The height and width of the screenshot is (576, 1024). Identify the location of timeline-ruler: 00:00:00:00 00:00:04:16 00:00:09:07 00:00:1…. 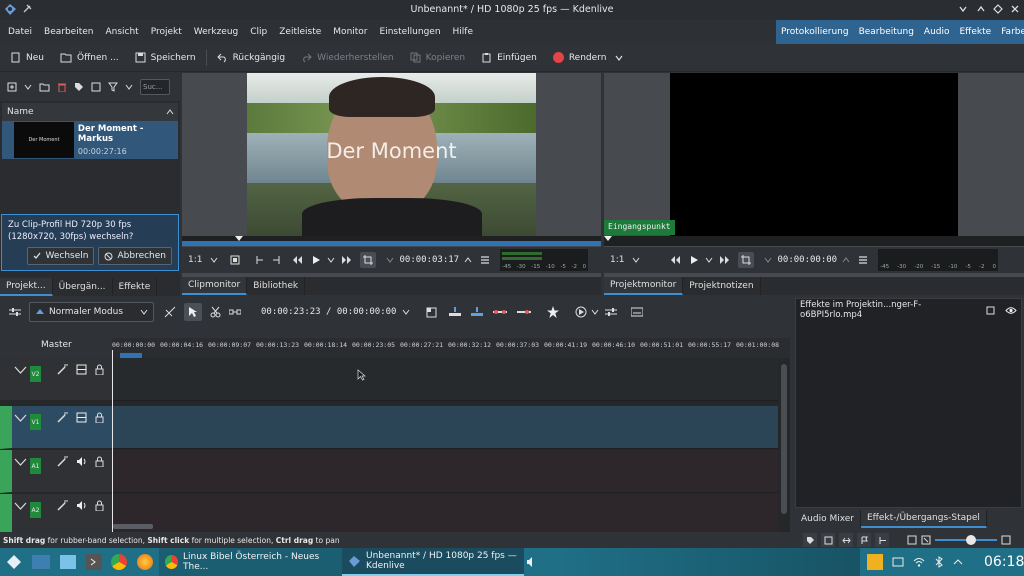
(451, 348).